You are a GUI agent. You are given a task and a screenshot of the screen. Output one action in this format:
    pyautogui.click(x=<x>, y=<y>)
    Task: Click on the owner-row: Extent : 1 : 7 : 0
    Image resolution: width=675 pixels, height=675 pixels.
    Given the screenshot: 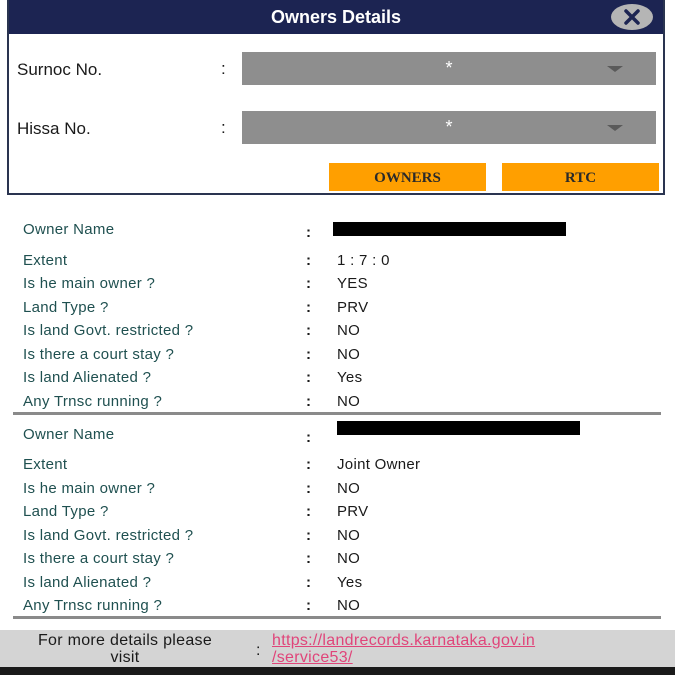 What is the action you would take?
    pyautogui.click(x=337, y=263)
    